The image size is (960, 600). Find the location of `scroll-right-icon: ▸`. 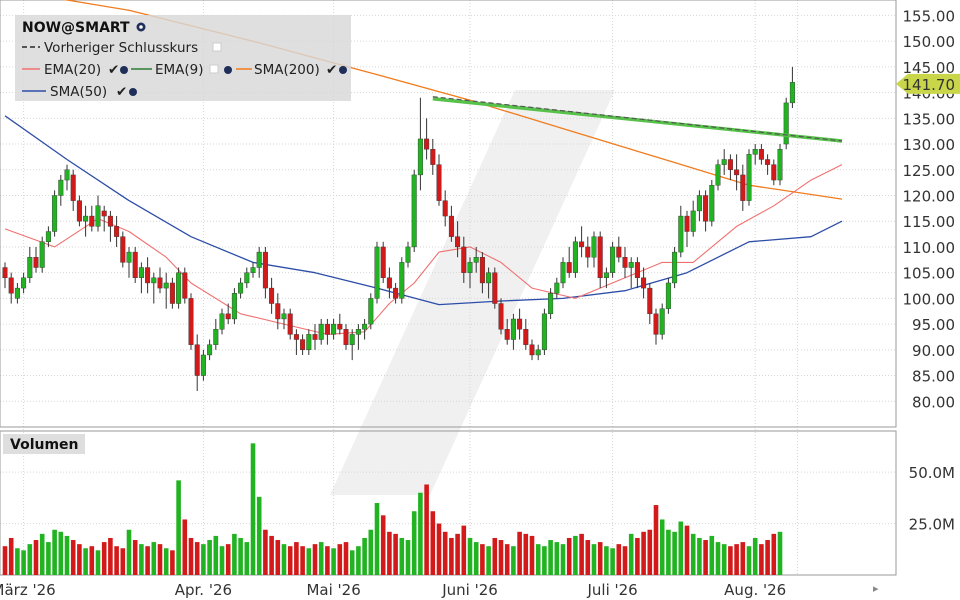

scroll-right-icon: ▸ is located at coordinates (876, 588).